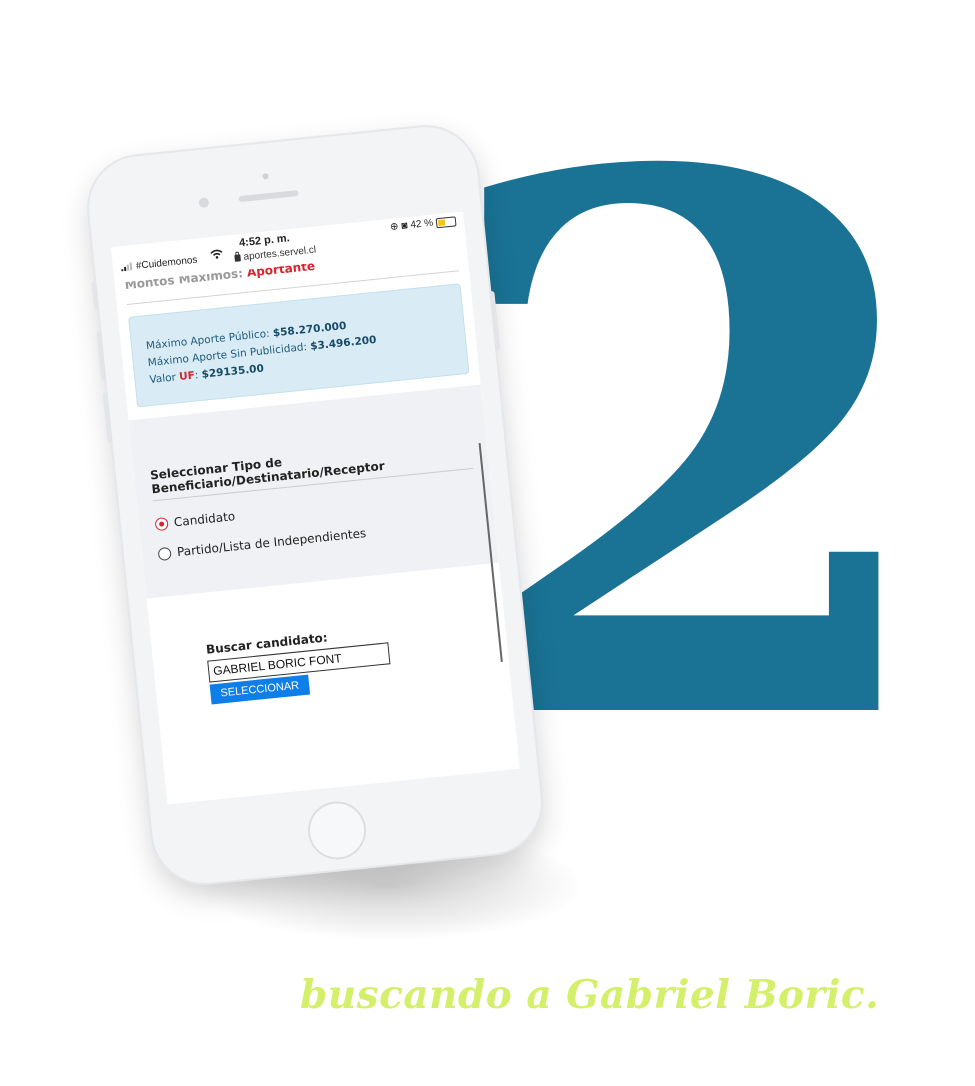  I want to click on proximity-sensor, so click(265, 176).